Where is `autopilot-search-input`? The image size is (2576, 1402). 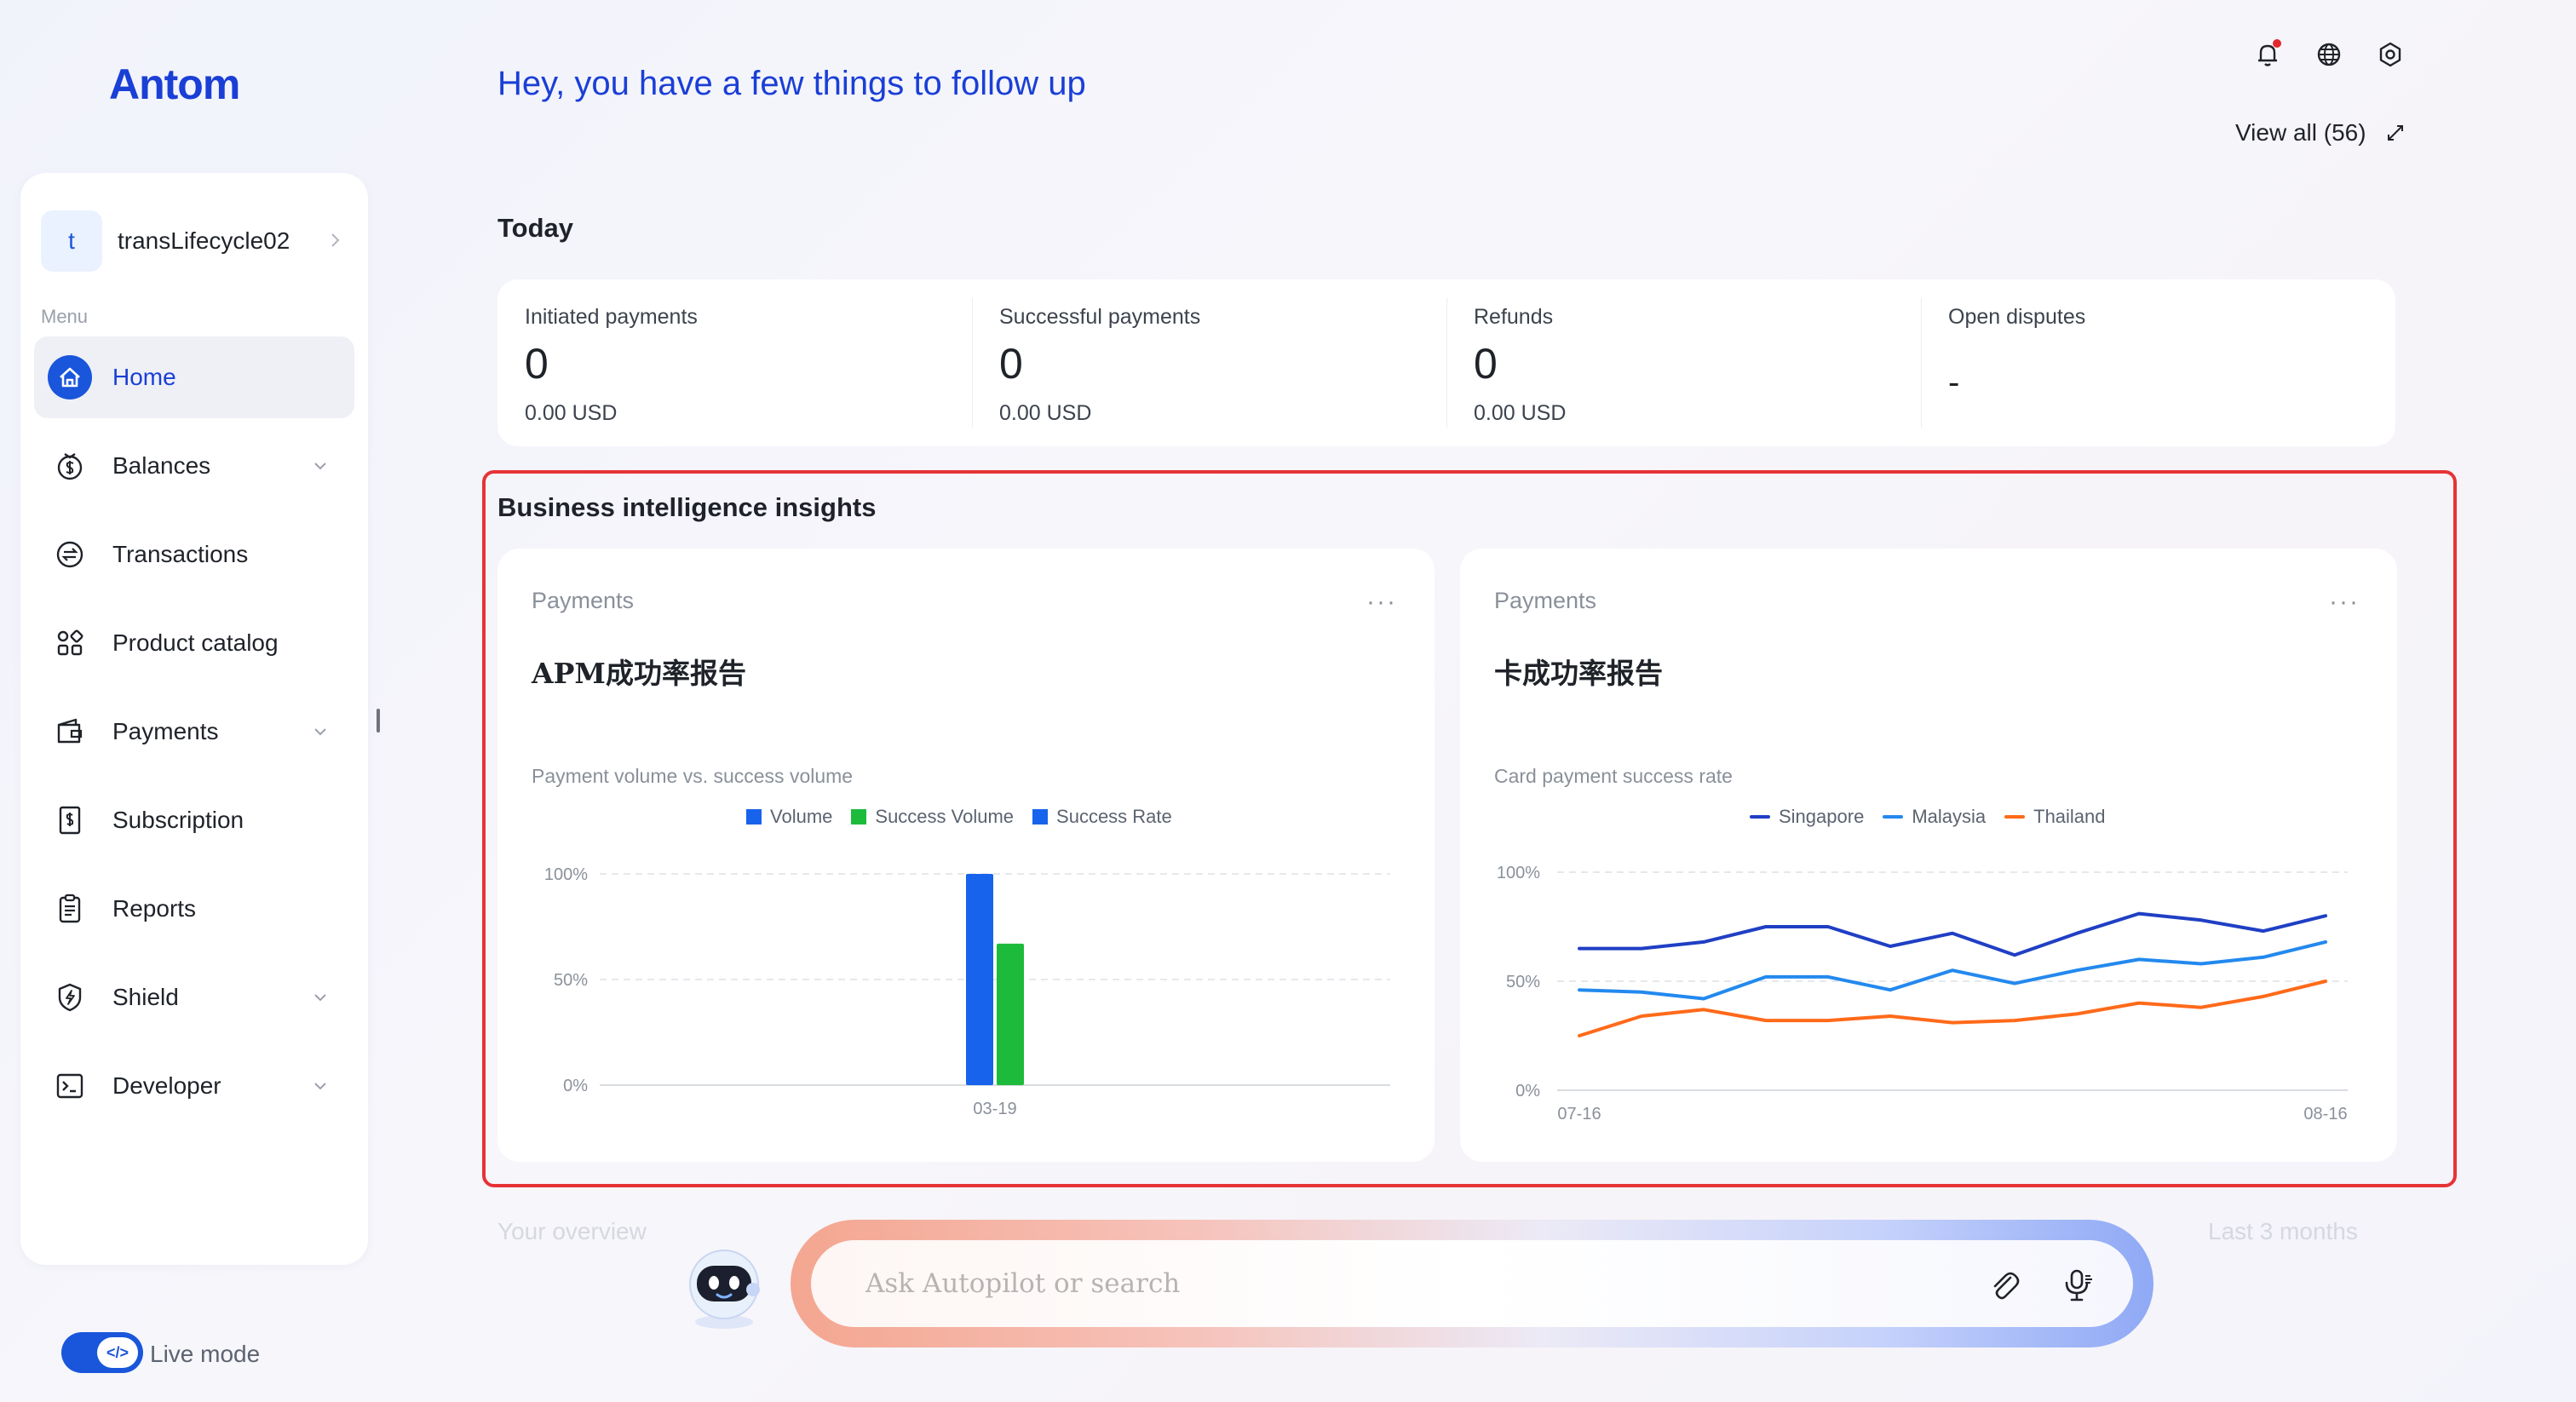
autopilot-search-input is located at coordinates (1394, 1283).